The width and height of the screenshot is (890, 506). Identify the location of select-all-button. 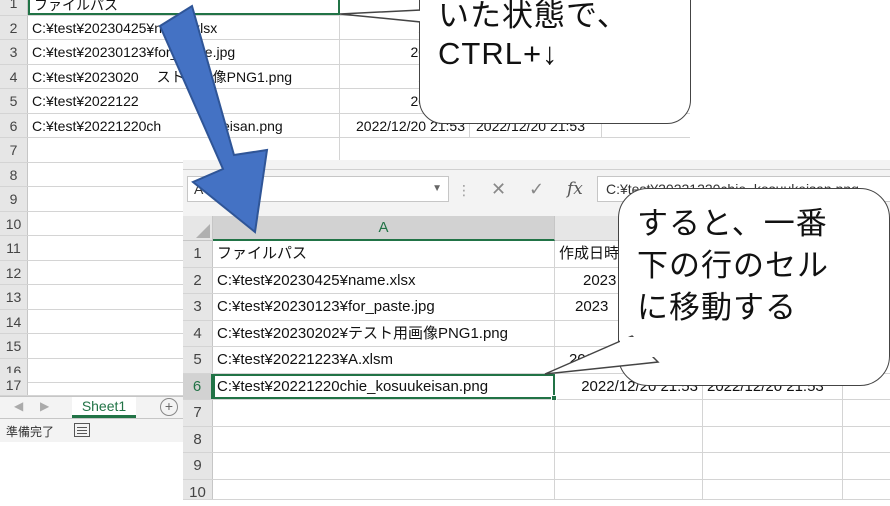
(198, 228).